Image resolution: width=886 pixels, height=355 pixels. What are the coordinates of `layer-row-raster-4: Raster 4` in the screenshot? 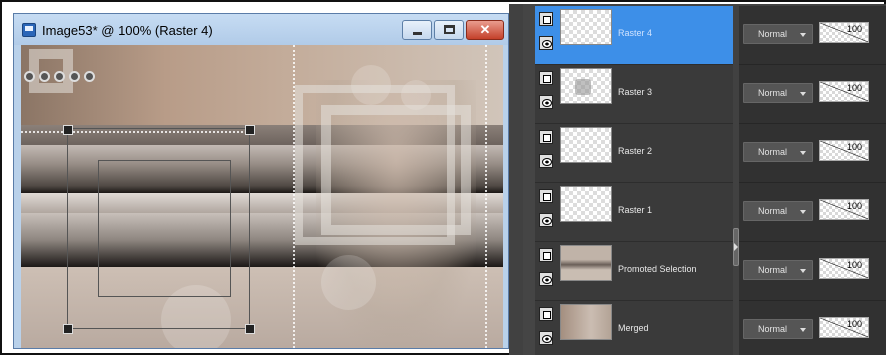 It's located at (634, 35).